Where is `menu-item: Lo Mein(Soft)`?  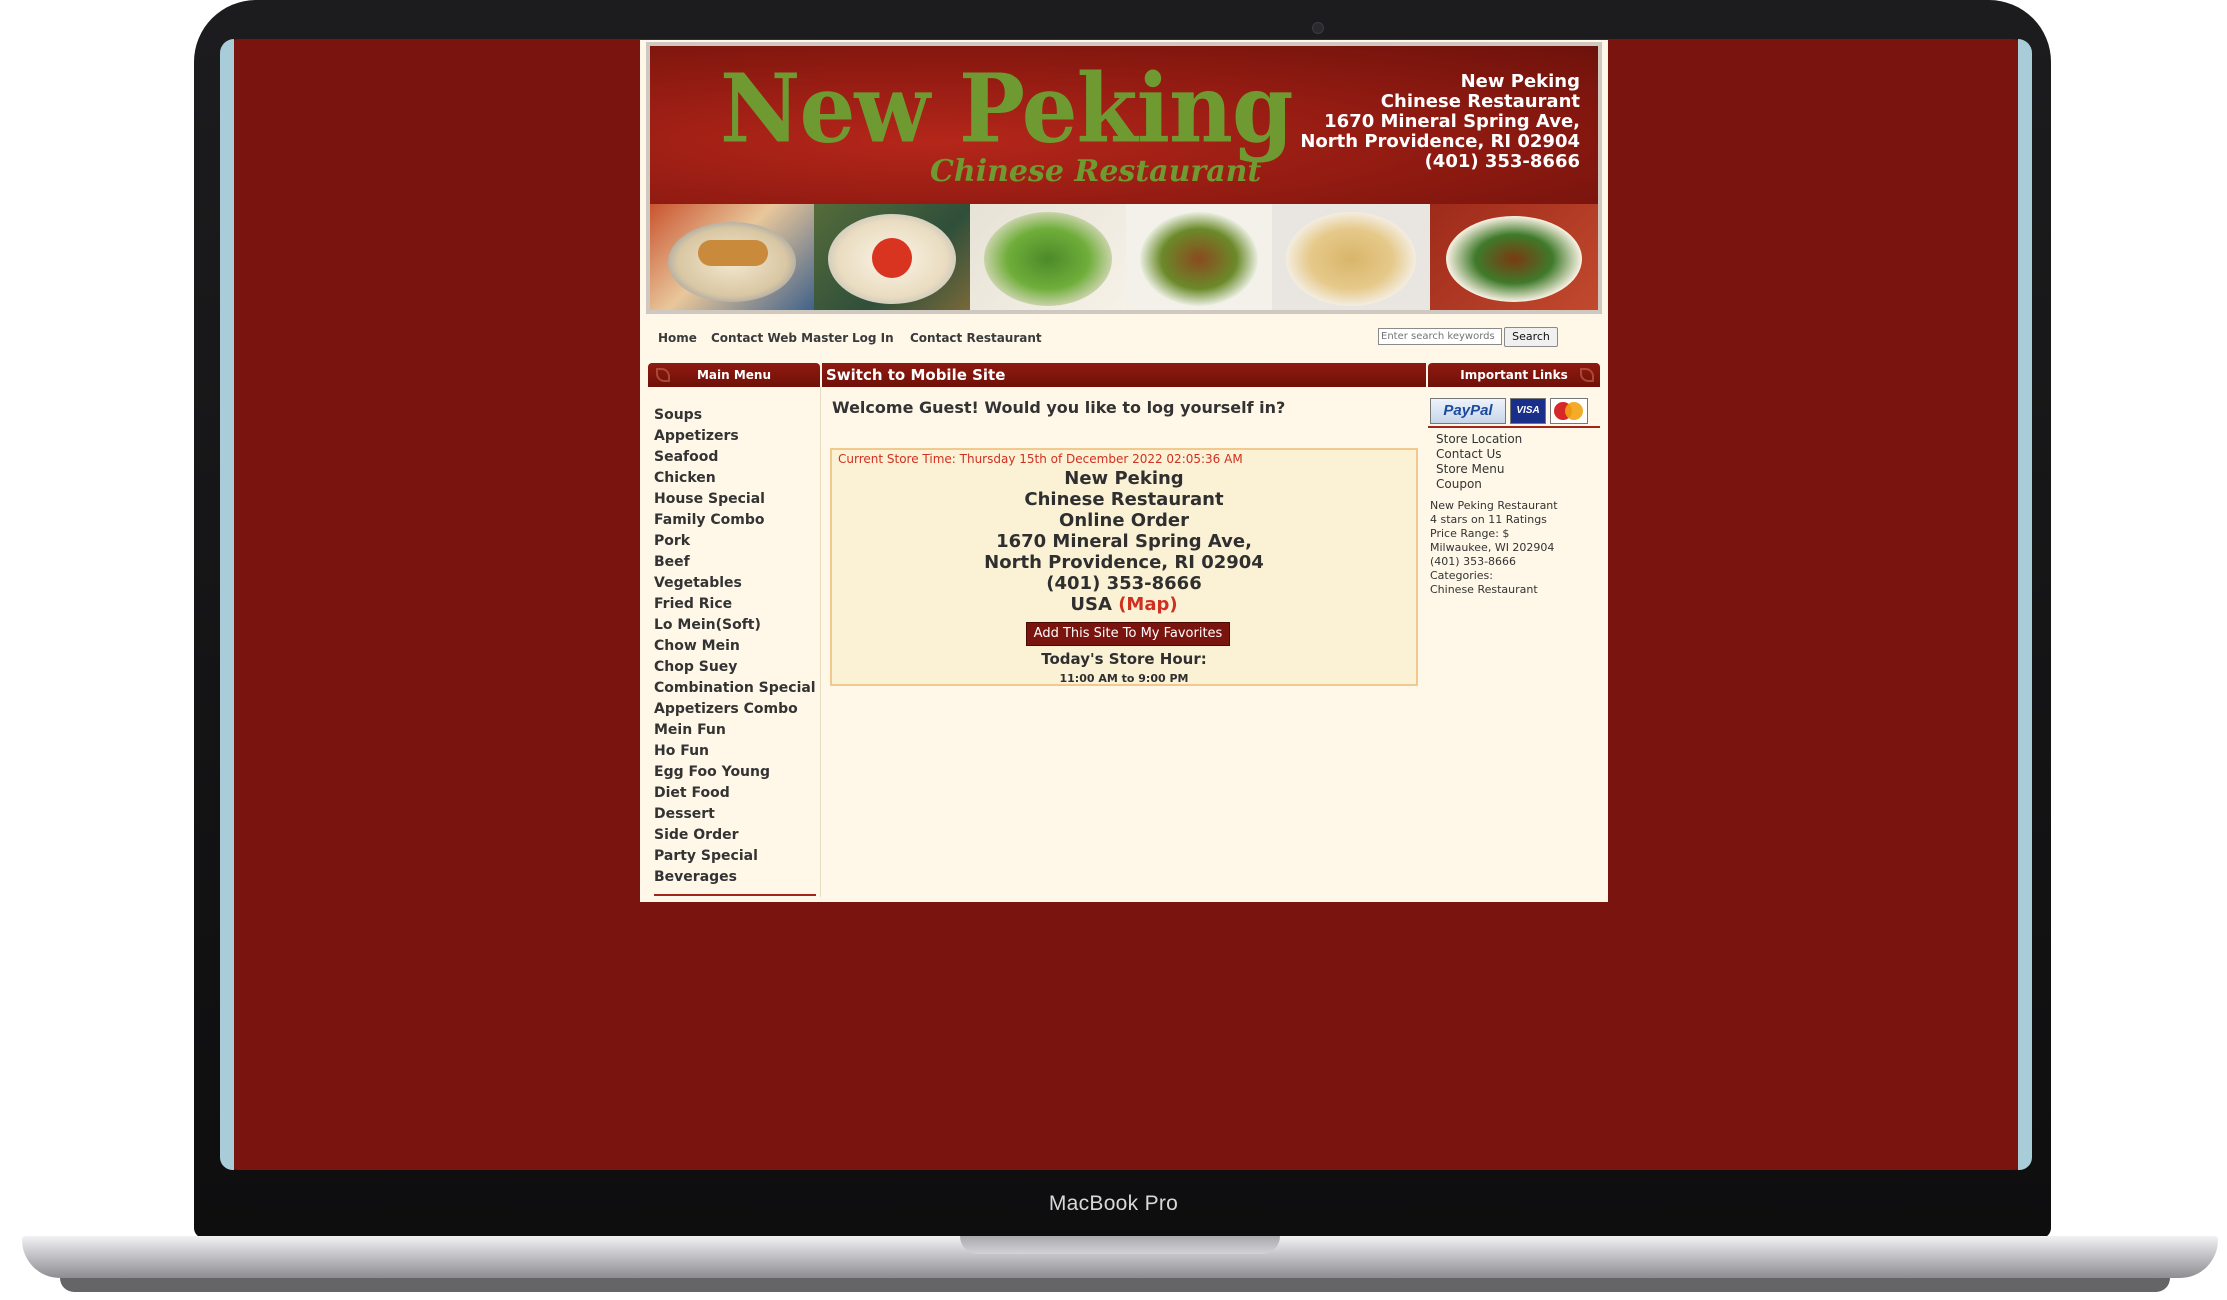
menu-item: Lo Mein(Soft) is located at coordinates (737, 625).